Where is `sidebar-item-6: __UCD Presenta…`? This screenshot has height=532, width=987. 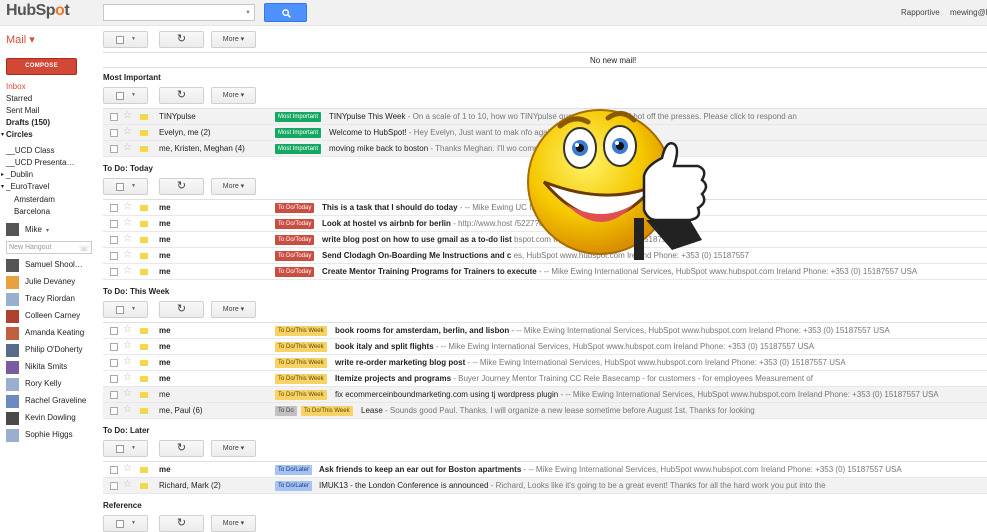
sidebar-item-6: __UCD Presenta… is located at coordinates (40, 163).